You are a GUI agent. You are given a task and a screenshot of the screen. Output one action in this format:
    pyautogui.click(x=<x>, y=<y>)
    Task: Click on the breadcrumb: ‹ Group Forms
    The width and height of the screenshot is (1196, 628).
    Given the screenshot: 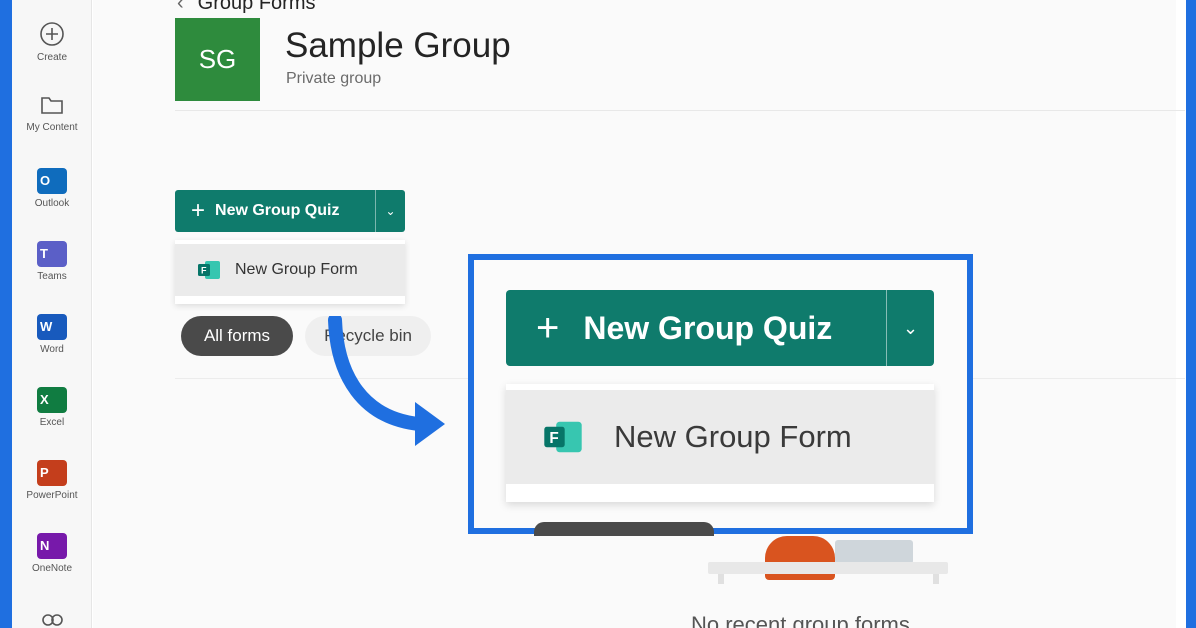 What is the action you would take?
    pyautogui.click(x=246, y=7)
    